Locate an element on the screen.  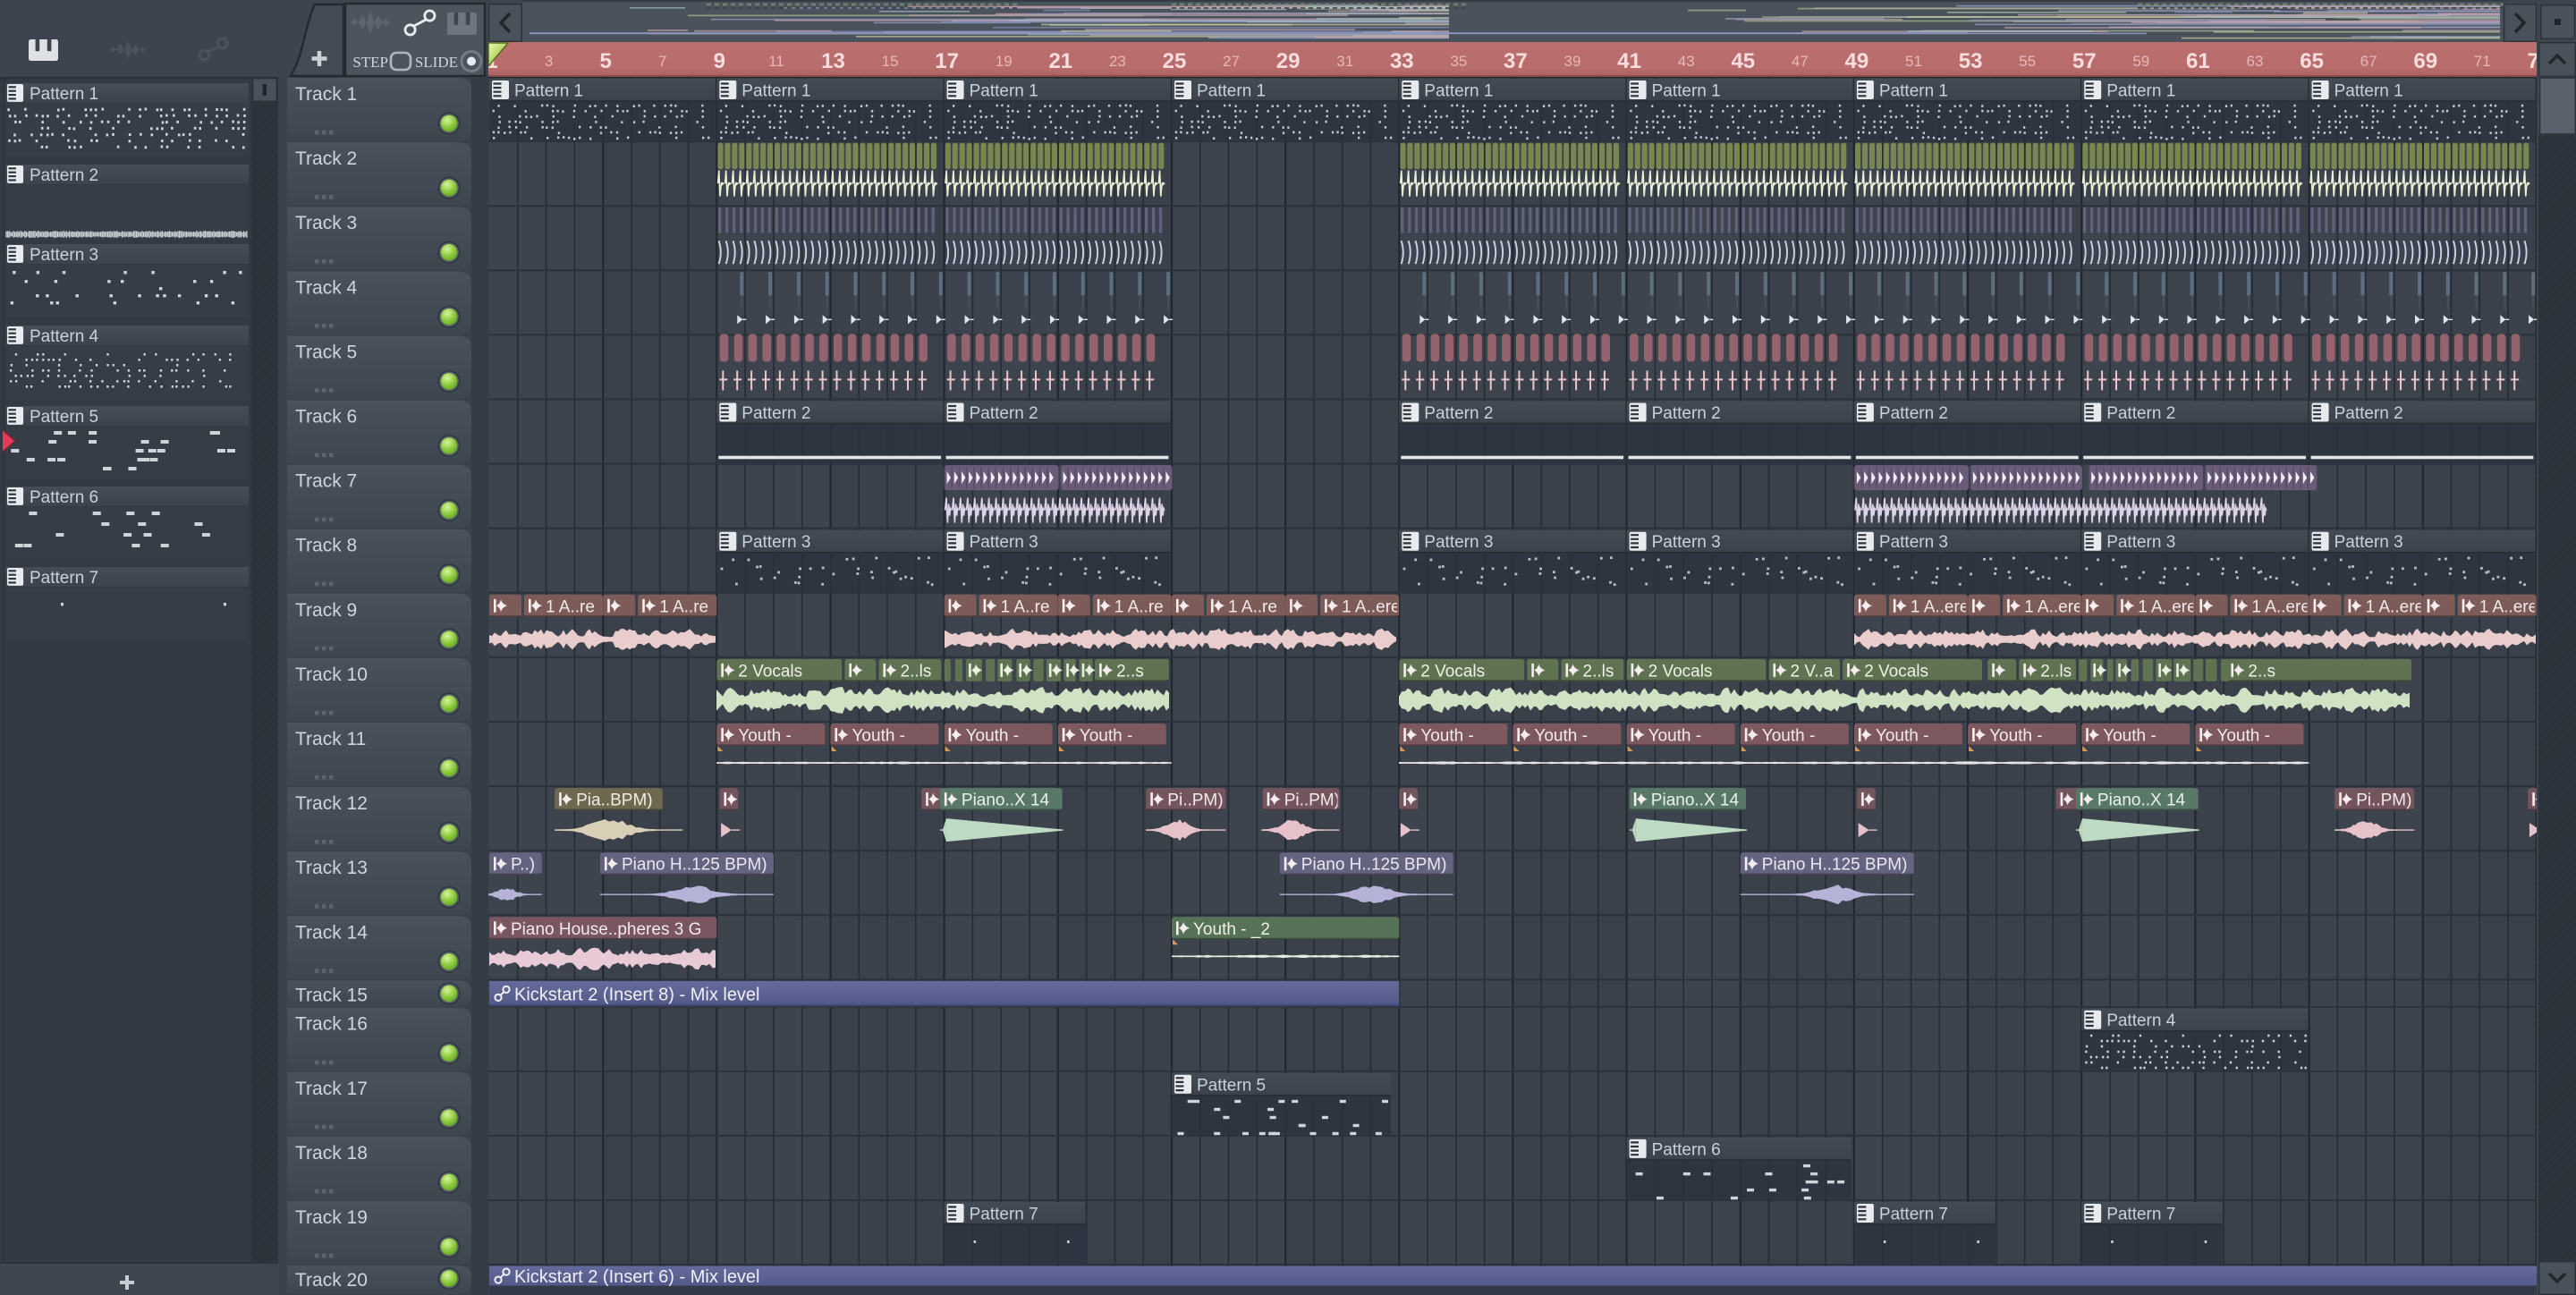
svg-text: Track 4 is located at coordinates (326, 287).